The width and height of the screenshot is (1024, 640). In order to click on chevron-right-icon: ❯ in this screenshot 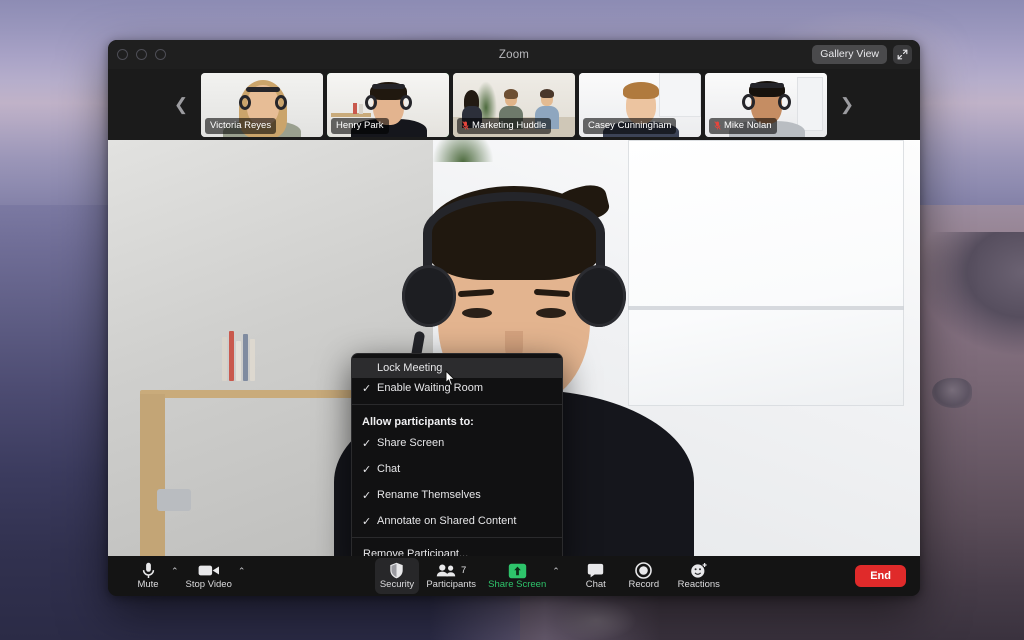, I will do `click(847, 104)`.